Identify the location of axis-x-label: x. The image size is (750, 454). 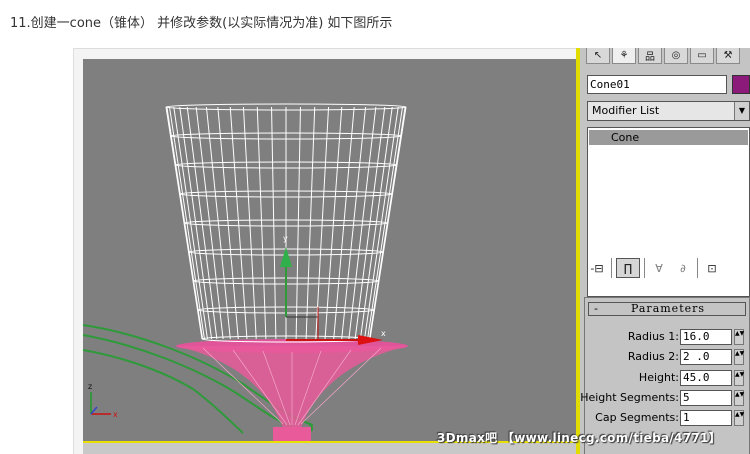
(383, 333).